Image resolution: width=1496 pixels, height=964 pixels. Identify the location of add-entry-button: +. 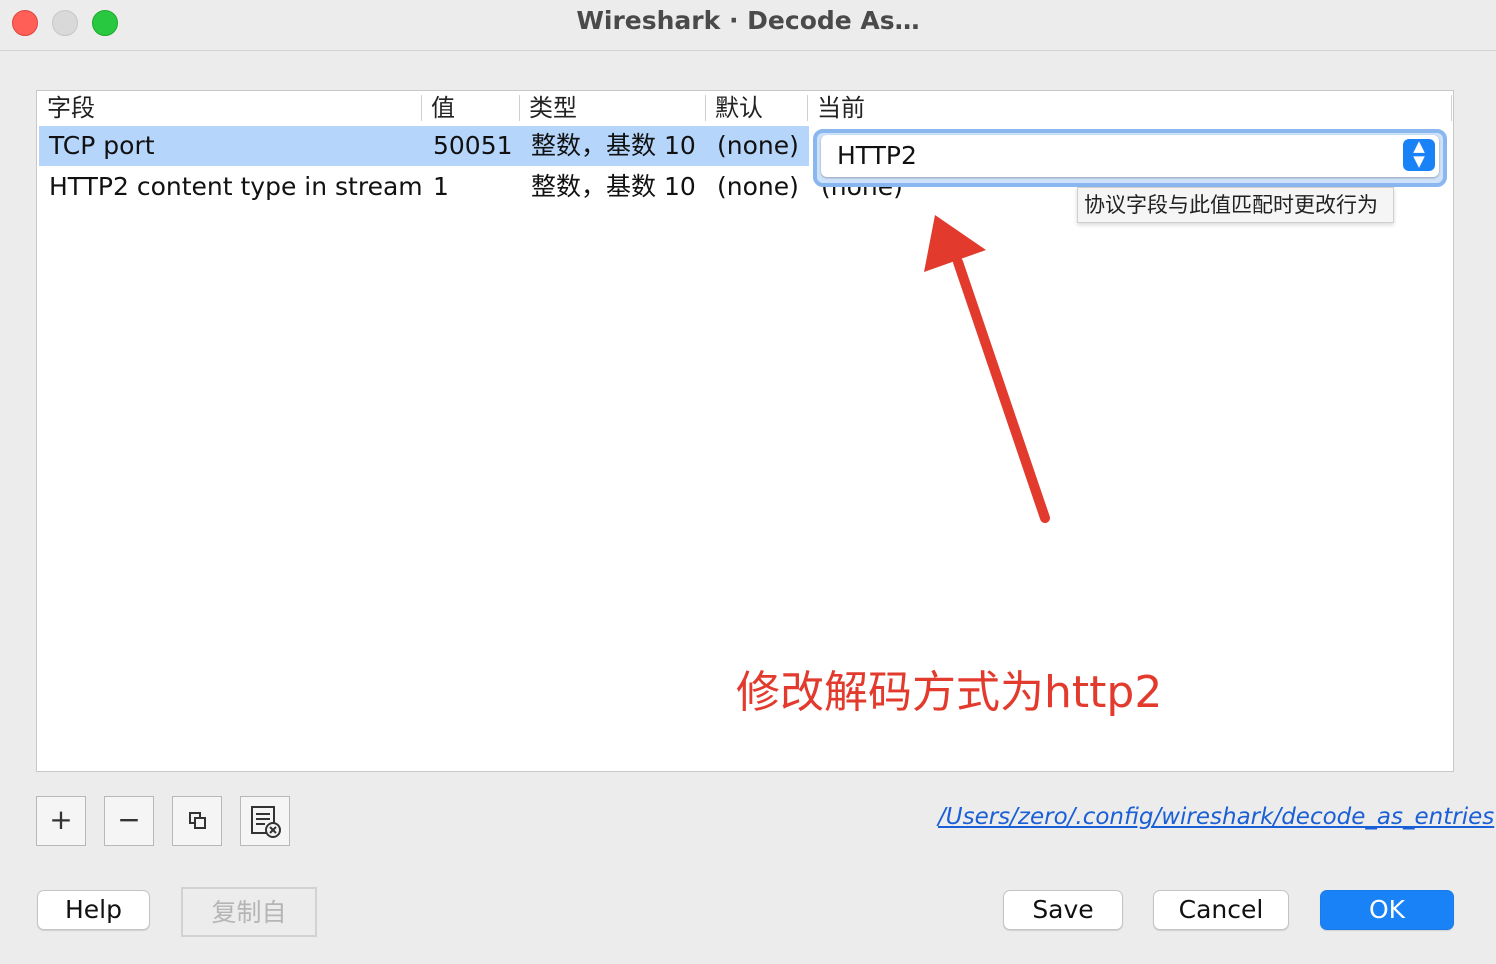
(61, 821).